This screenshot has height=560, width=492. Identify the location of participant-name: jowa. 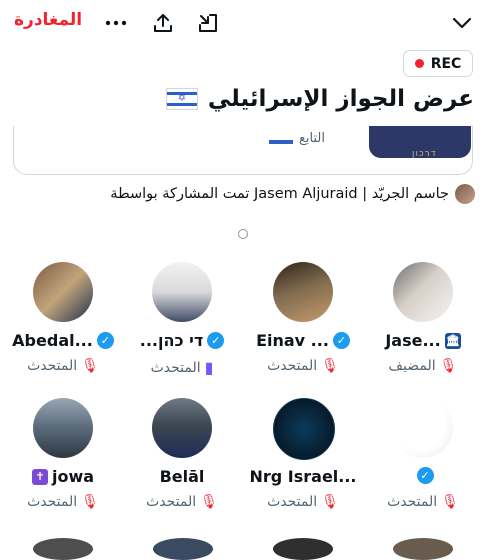
(73, 476).